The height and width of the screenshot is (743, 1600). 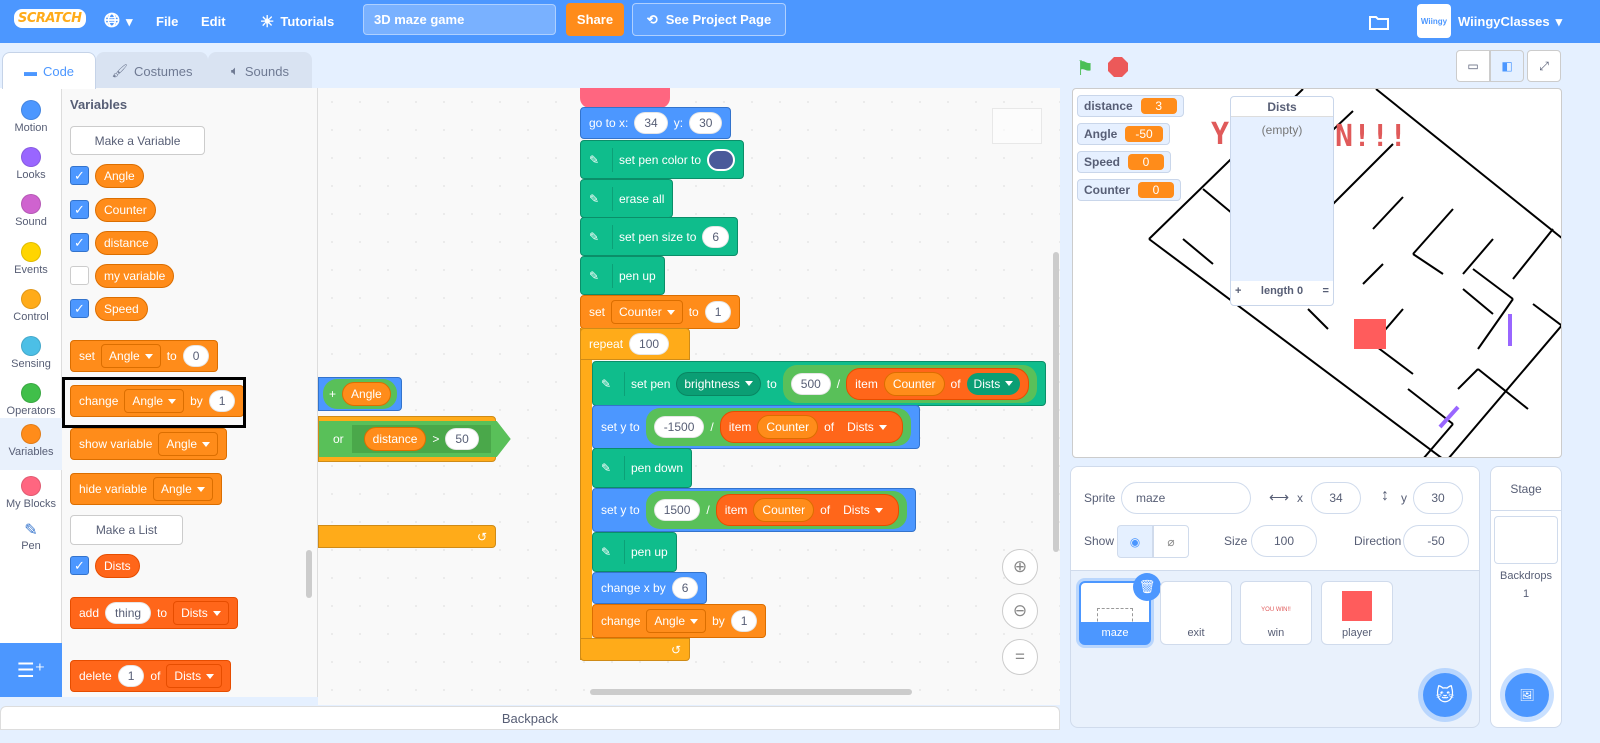 I want to click on value-input: 500, so click(x=810, y=383).